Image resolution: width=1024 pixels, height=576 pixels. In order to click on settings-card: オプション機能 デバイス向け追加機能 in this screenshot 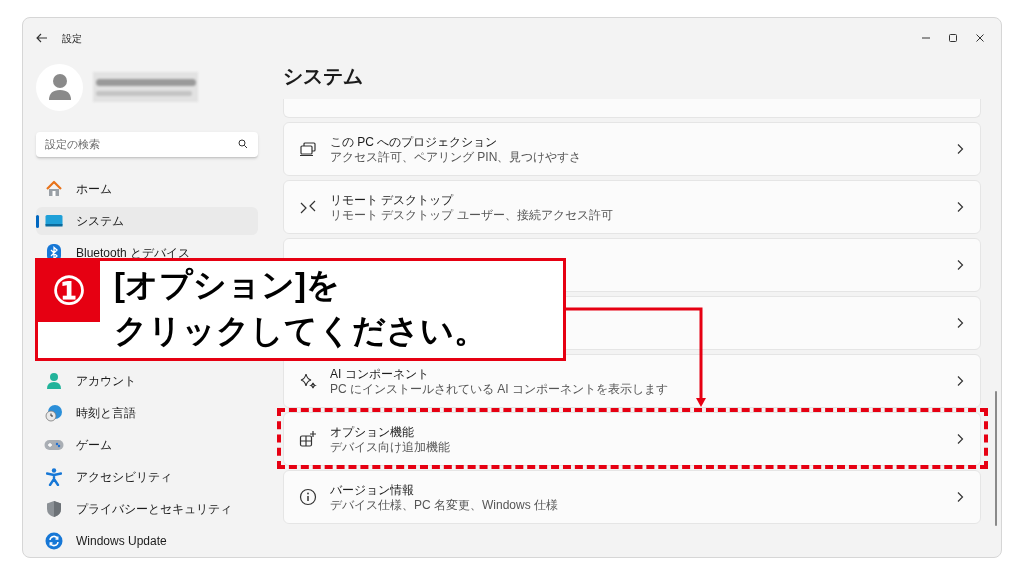, I will do `click(632, 439)`.